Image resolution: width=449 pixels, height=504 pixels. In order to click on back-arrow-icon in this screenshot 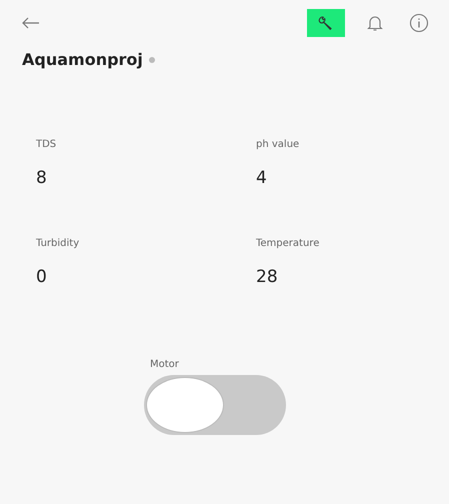, I will do `click(31, 23)`.